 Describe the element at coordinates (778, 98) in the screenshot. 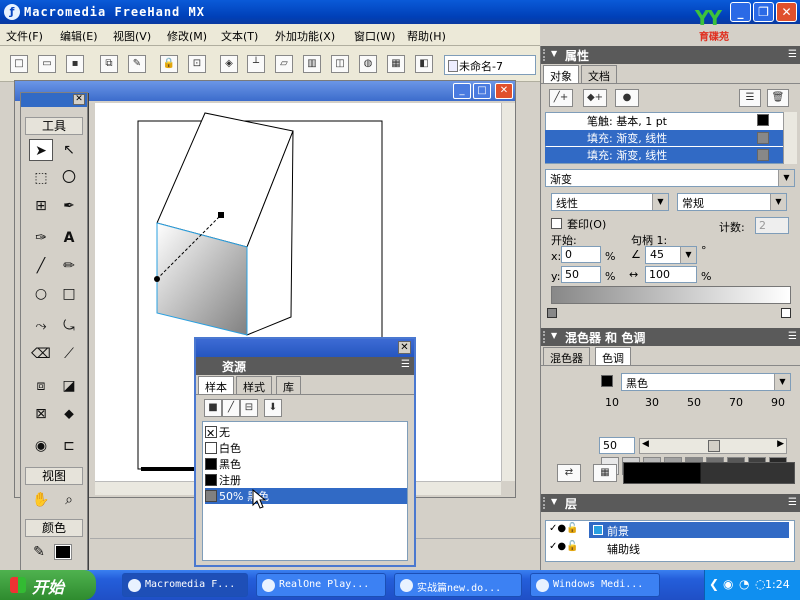

I see `delete-attribute-icon: 🗑` at that location.